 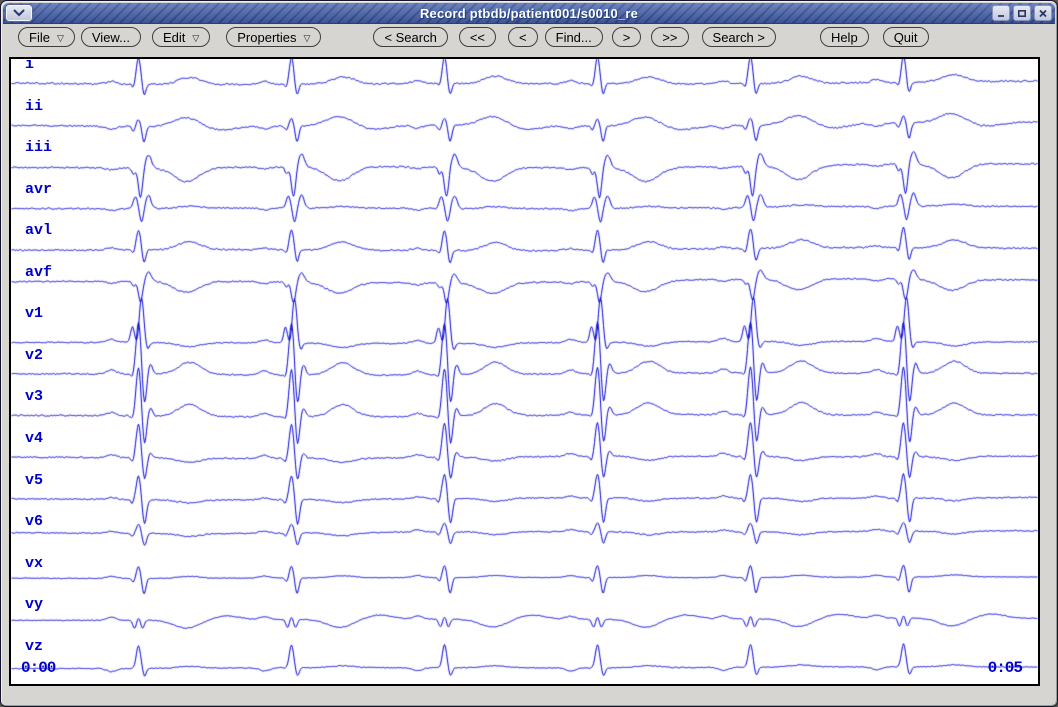 I want to click on search-forward-button: Search >, so click(x=738, y=37).